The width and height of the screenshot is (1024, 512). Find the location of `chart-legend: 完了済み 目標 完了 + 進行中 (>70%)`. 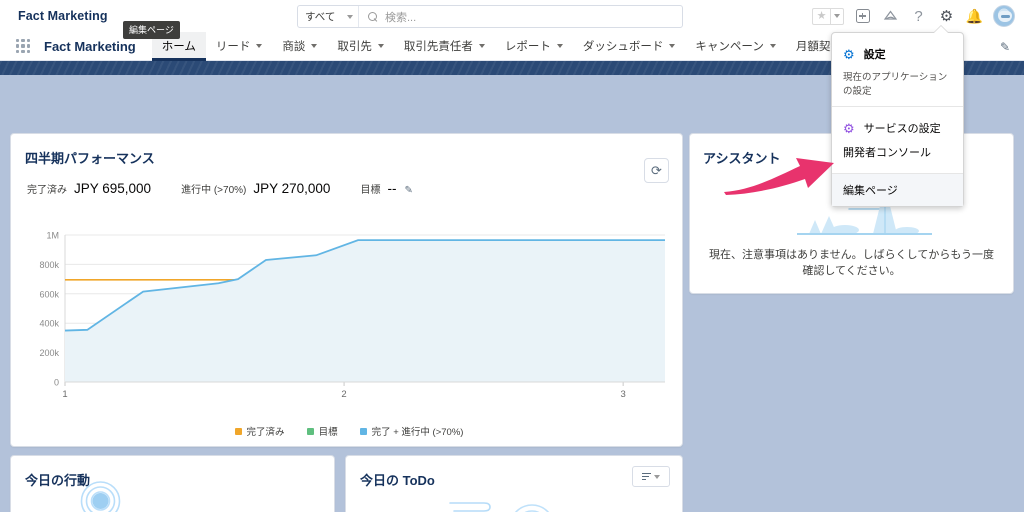

chart-legend: 完了済み 目標 完了 + 進行中 (>70%) is located at coordinates (349, 431).